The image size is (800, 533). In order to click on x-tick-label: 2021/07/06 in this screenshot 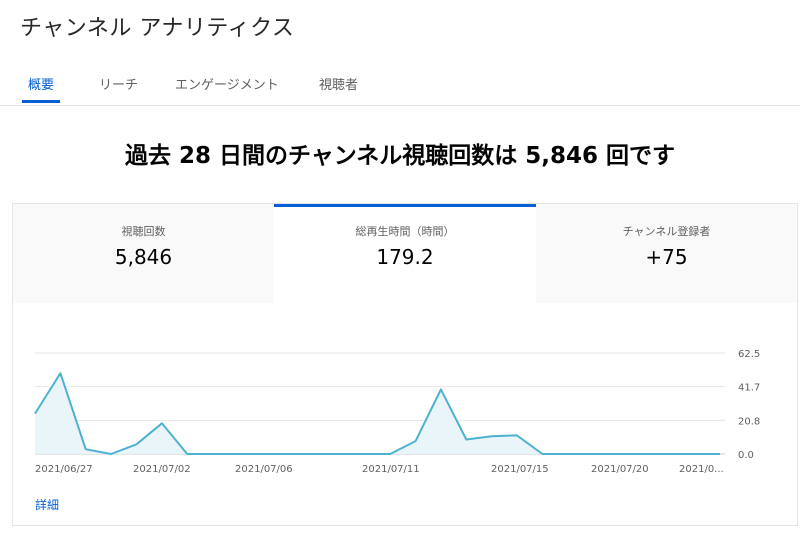, I will do `click(264, 469)`.